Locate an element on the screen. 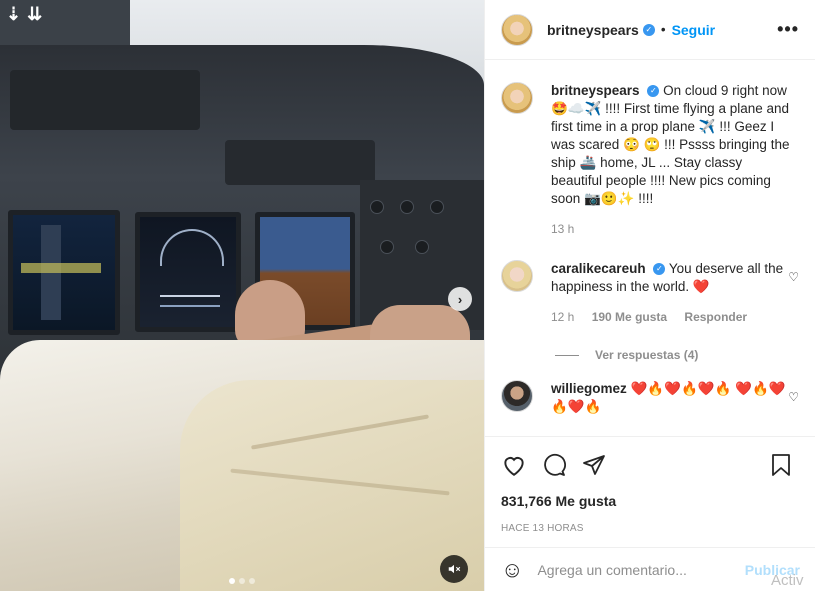 The width and height of the screenshot is (815, 591). mute-button is located at coordinates (454, 569).